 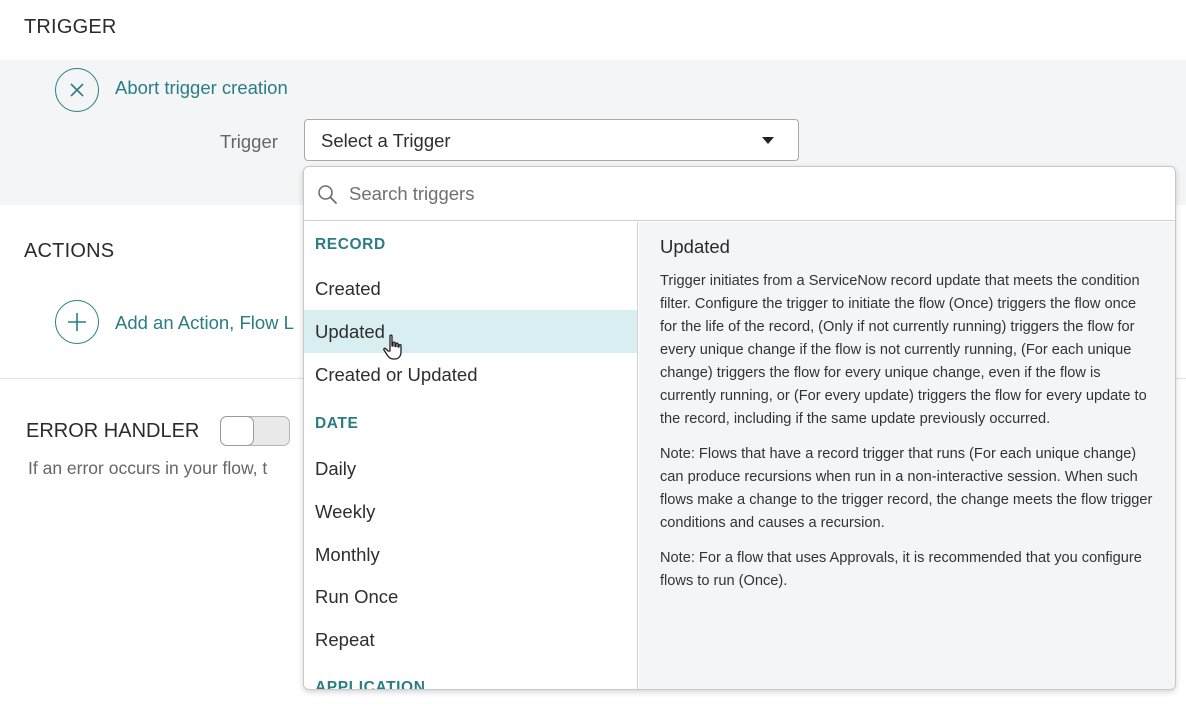 What do you see at coordinates (255, 431) in the screenshot?
I see `error-handler-toggle` at bounding box center [255, 431].